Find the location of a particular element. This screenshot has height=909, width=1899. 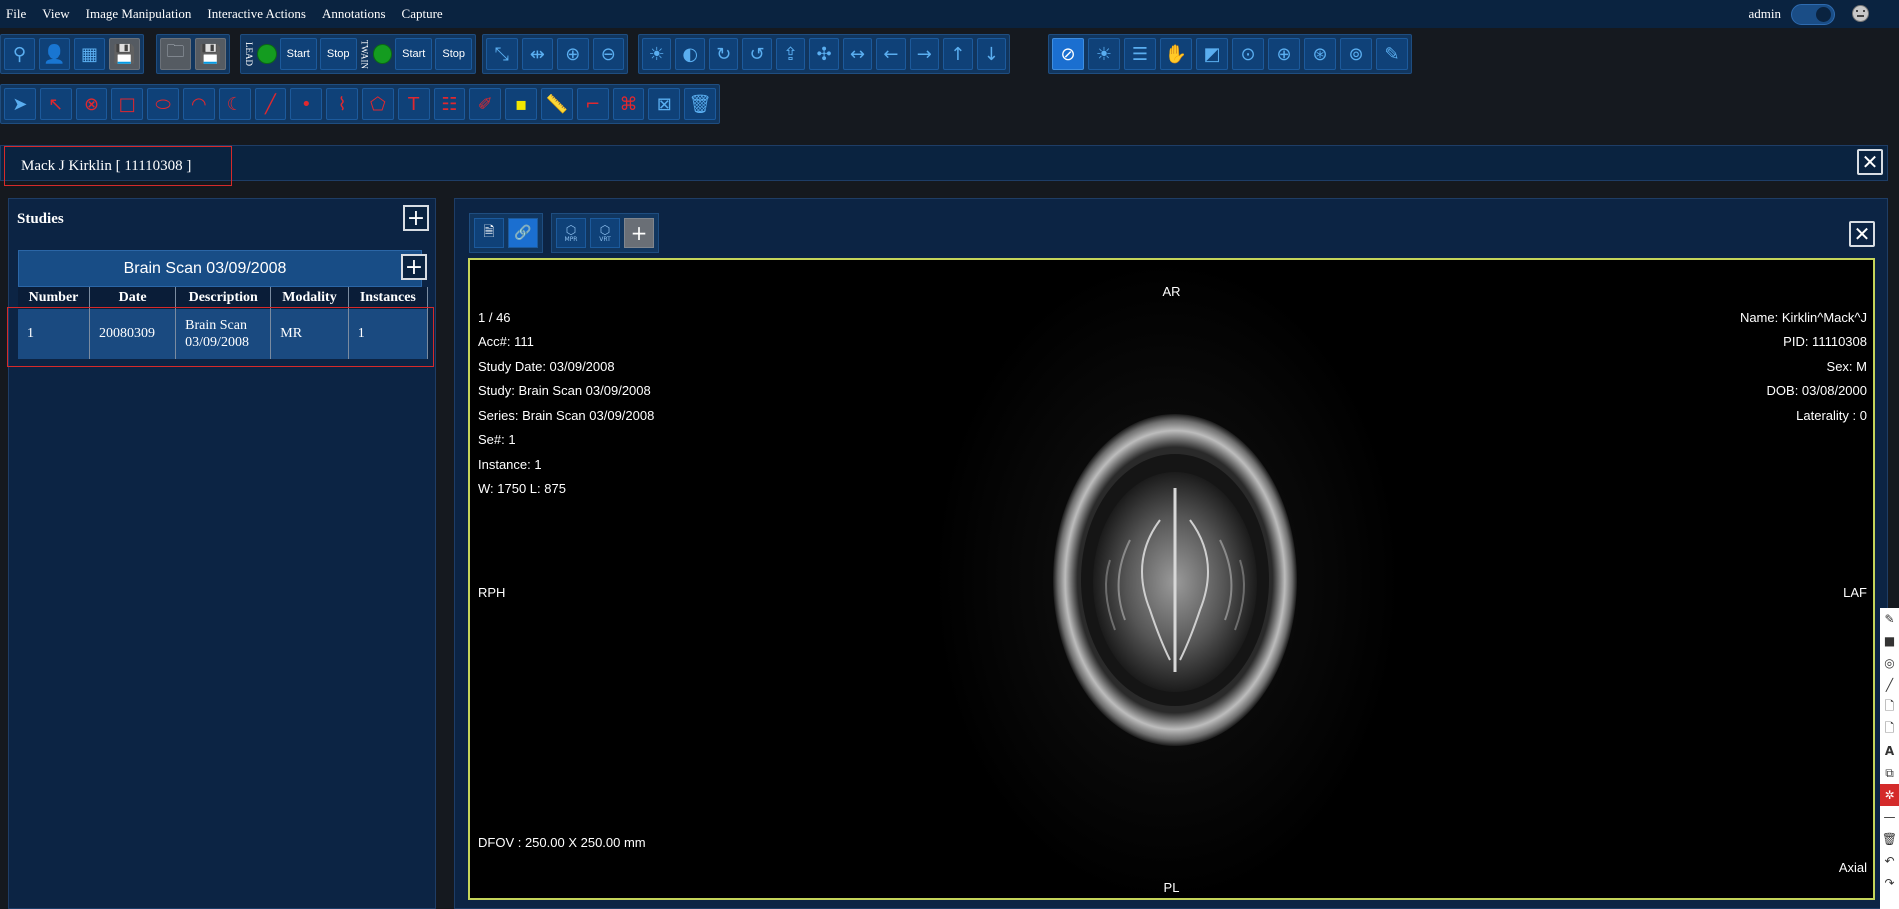

menu-capture: Capture is located at coordinates (422, 14).